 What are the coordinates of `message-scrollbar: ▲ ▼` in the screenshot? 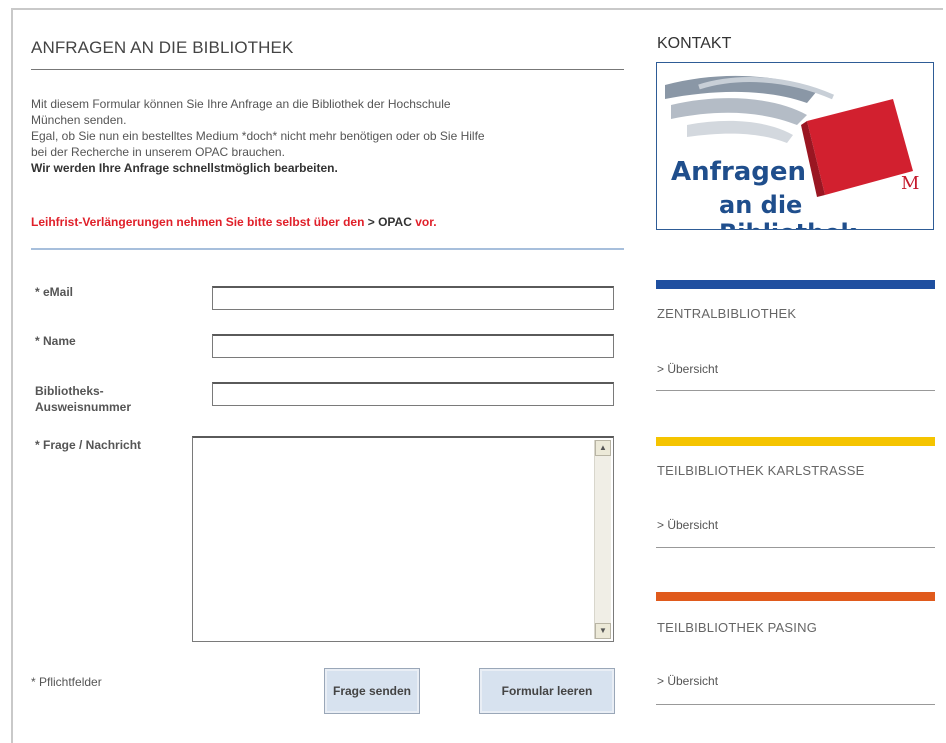 It's located at (602, 539).